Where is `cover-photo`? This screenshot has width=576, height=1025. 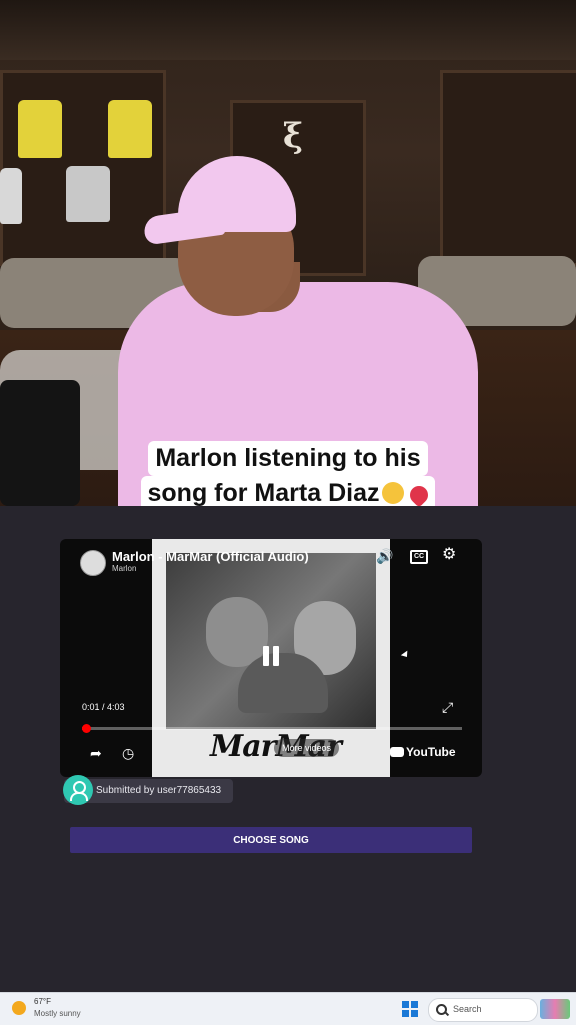 cover-photo is located at coordinates (271, 641).